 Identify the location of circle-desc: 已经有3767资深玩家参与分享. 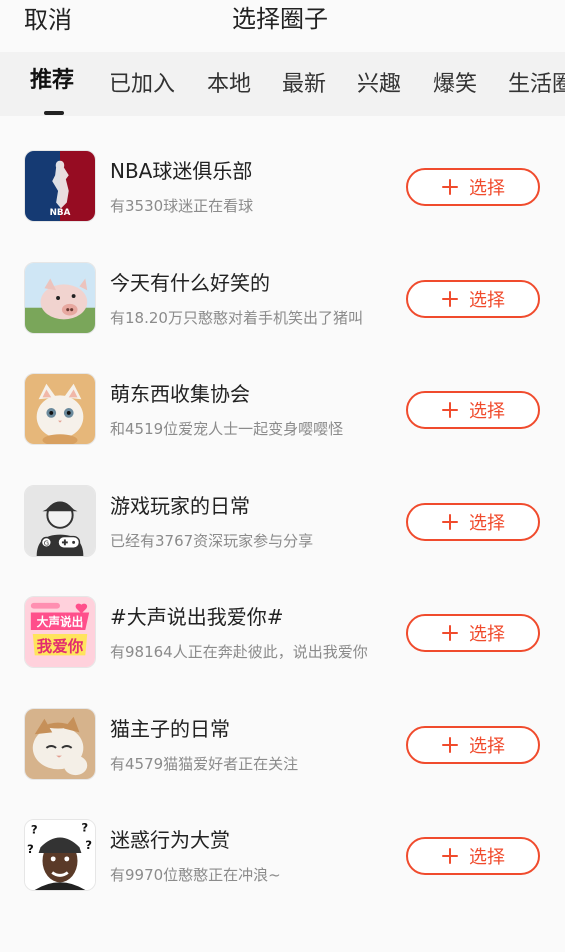
(212, 541).